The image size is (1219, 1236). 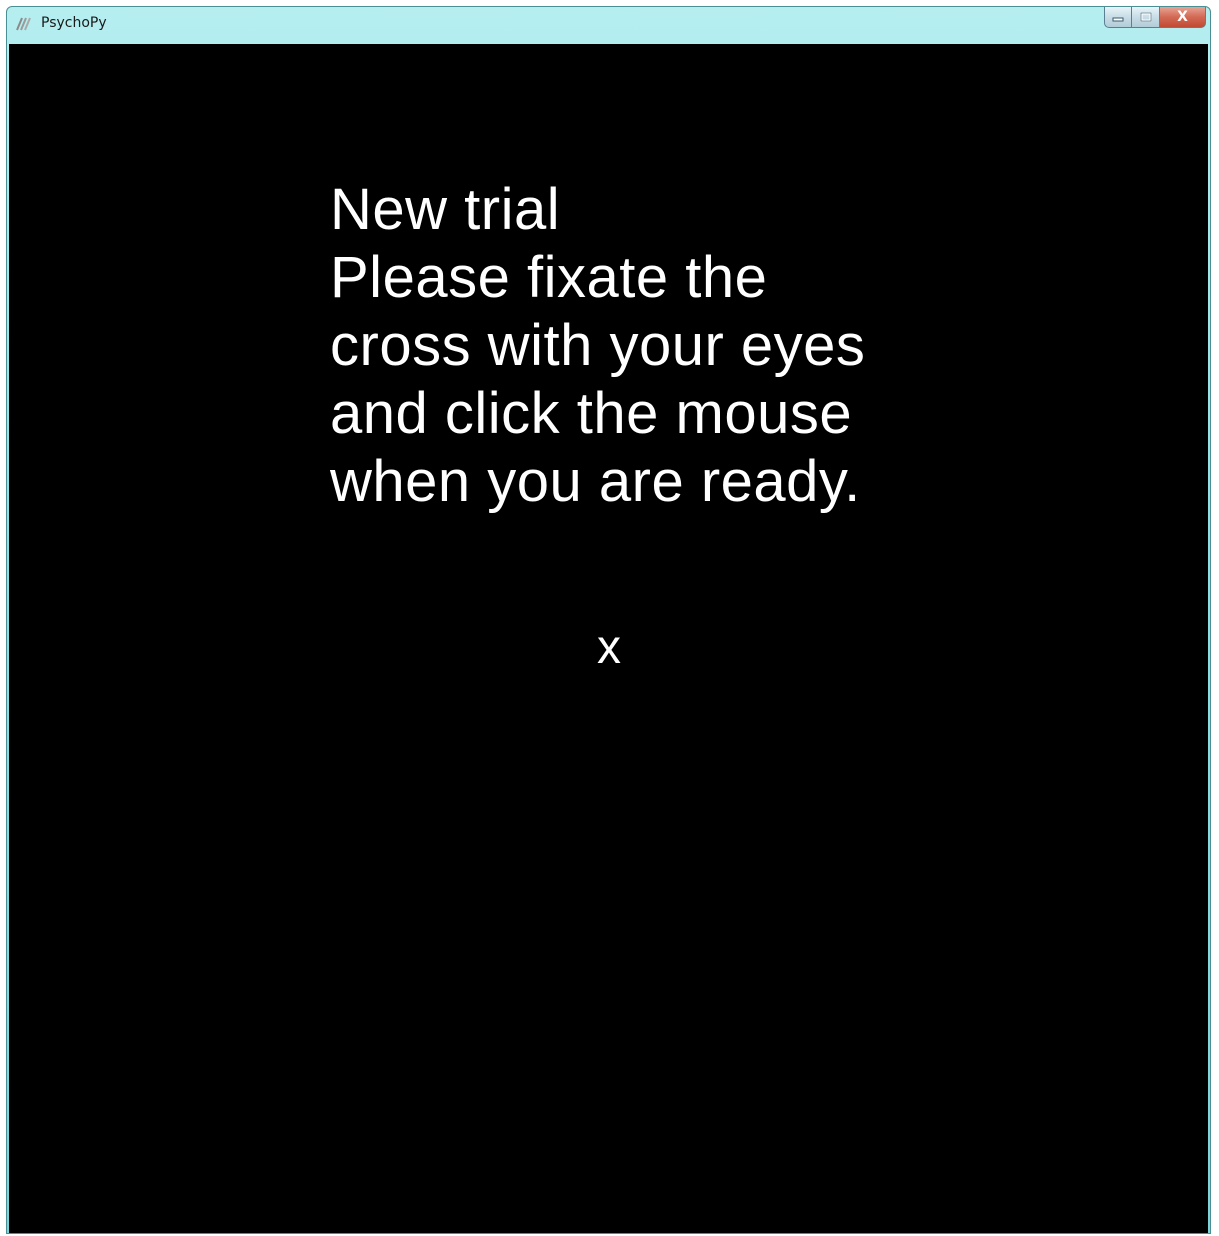 I want to click on maximize-icon, so click(x=1145, y=17).